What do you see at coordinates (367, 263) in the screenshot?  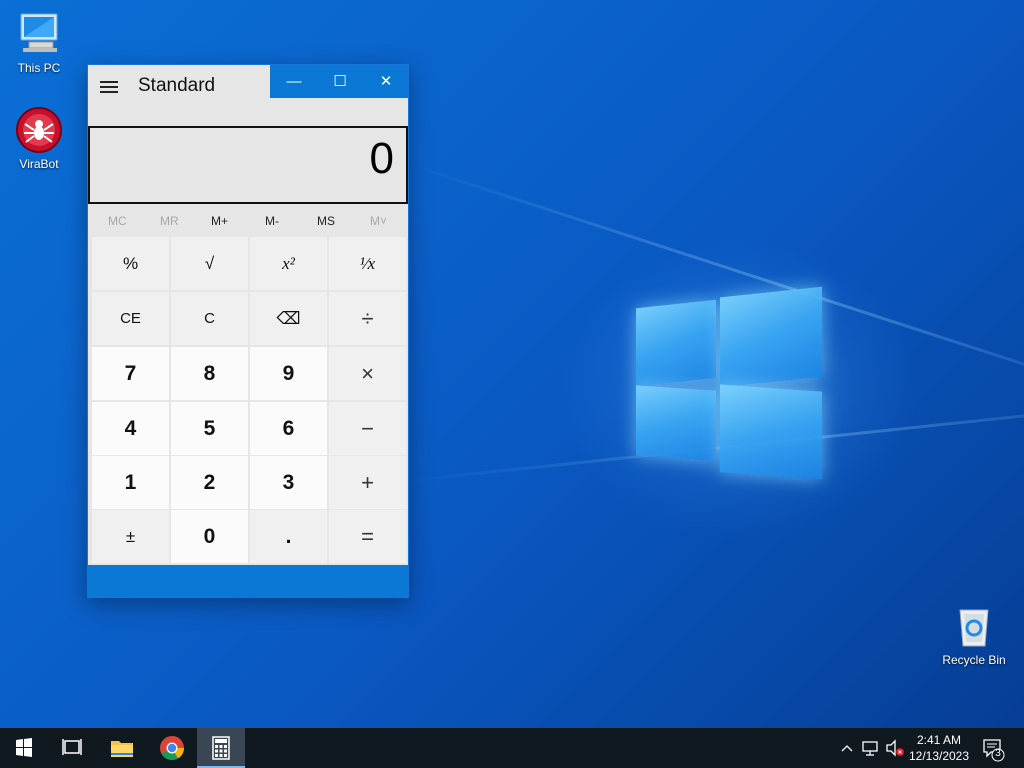 I see `reciprocal-button: ¹⁄x` at bounding box center [367, 263].